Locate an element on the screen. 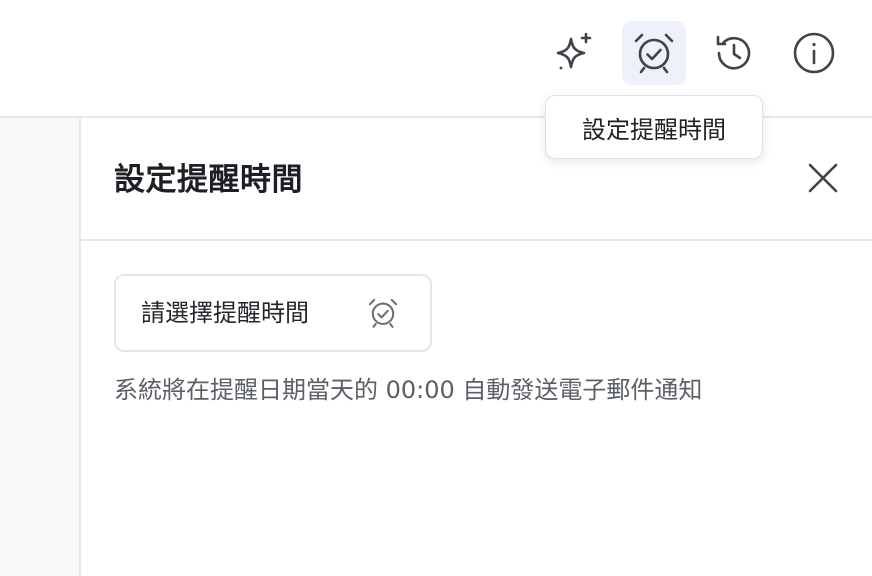 The height and width of the screenshot is (576, 872). history-button is located at coordinates (734, 53).